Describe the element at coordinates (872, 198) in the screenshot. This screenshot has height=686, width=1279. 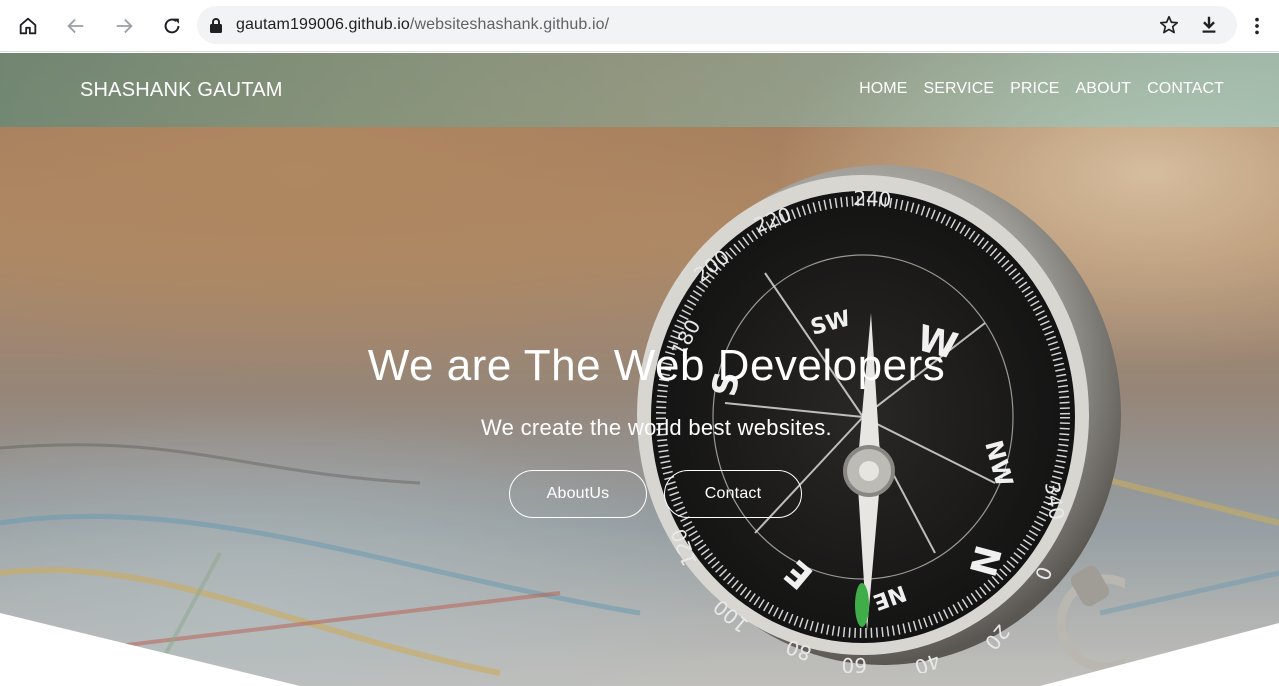
I see `compass-deg-240: 240` at that location.